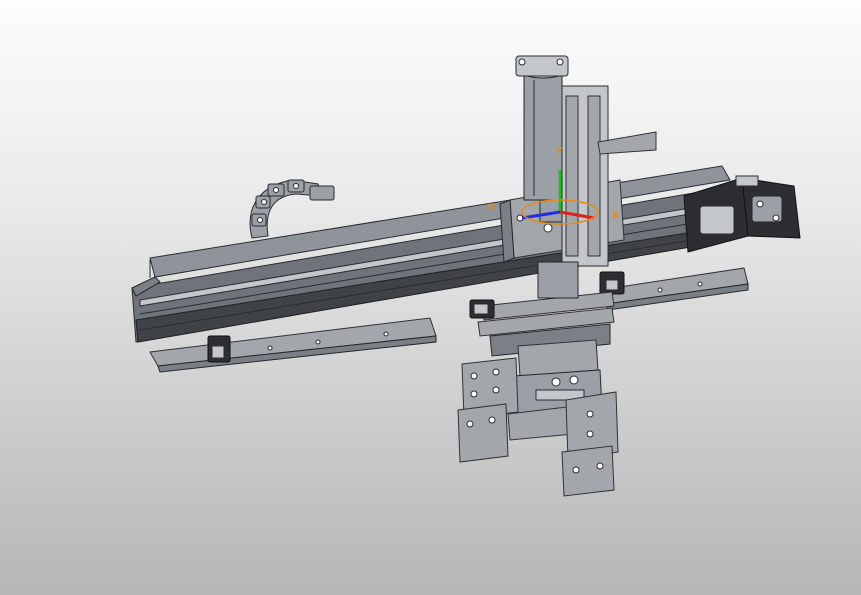  What do you see at coordinates (292, 209) in the screenshot?
I see `cable-drag-chain` at bounding box center [292, 209].